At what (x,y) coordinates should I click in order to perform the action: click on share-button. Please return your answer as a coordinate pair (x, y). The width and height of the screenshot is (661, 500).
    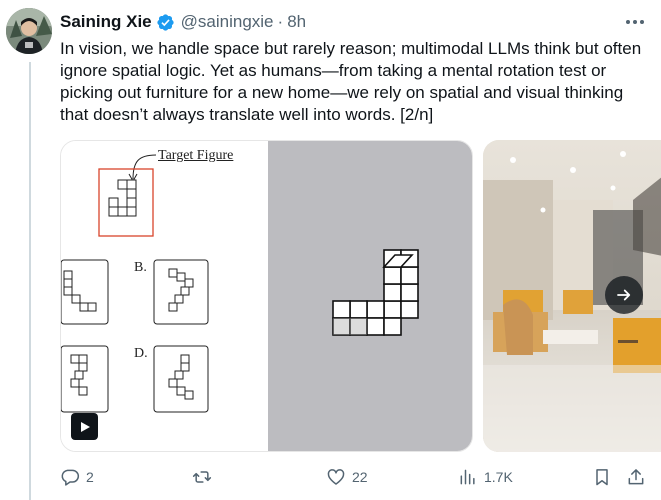
    Looking at the image, I should click on (636, 477).